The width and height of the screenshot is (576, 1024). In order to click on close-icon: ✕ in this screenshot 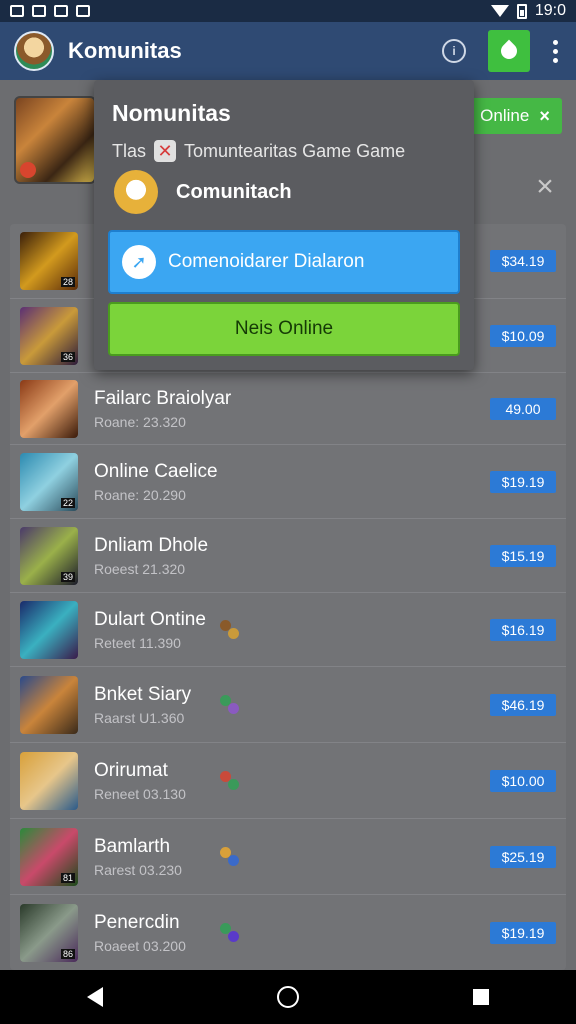, I will do `click(165, 151)`.